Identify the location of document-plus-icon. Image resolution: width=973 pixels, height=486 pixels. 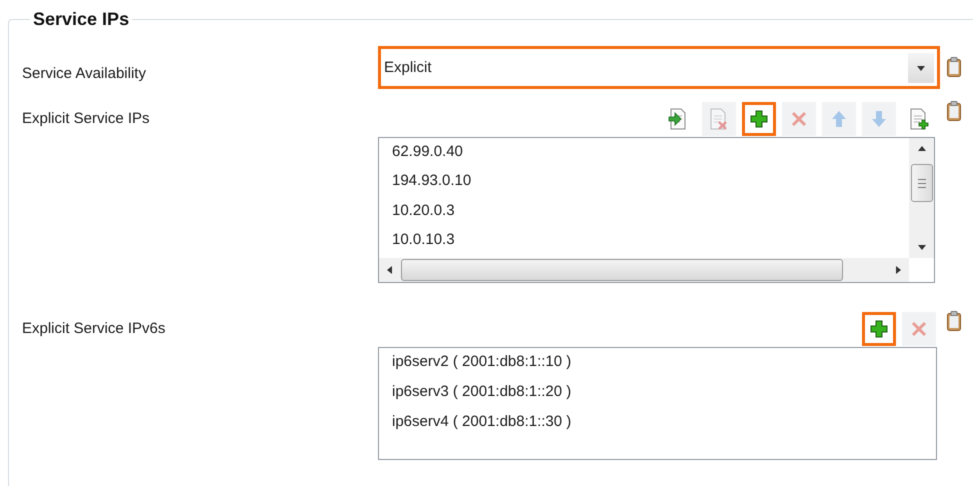
(919, 119).